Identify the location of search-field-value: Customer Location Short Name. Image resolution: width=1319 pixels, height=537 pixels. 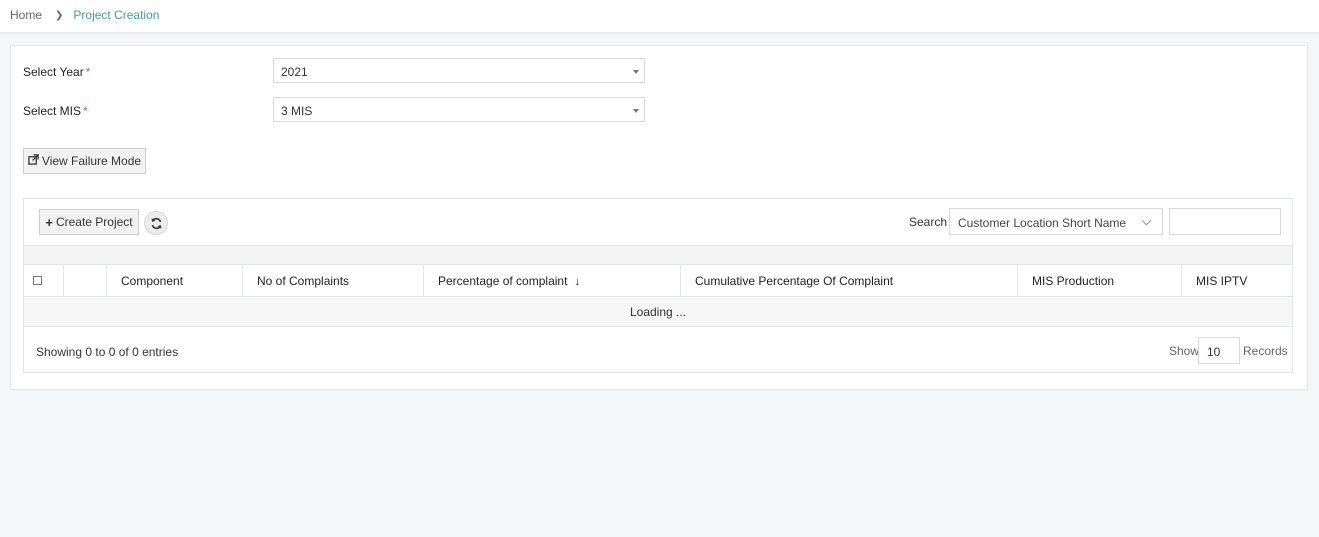
(1042, 223).